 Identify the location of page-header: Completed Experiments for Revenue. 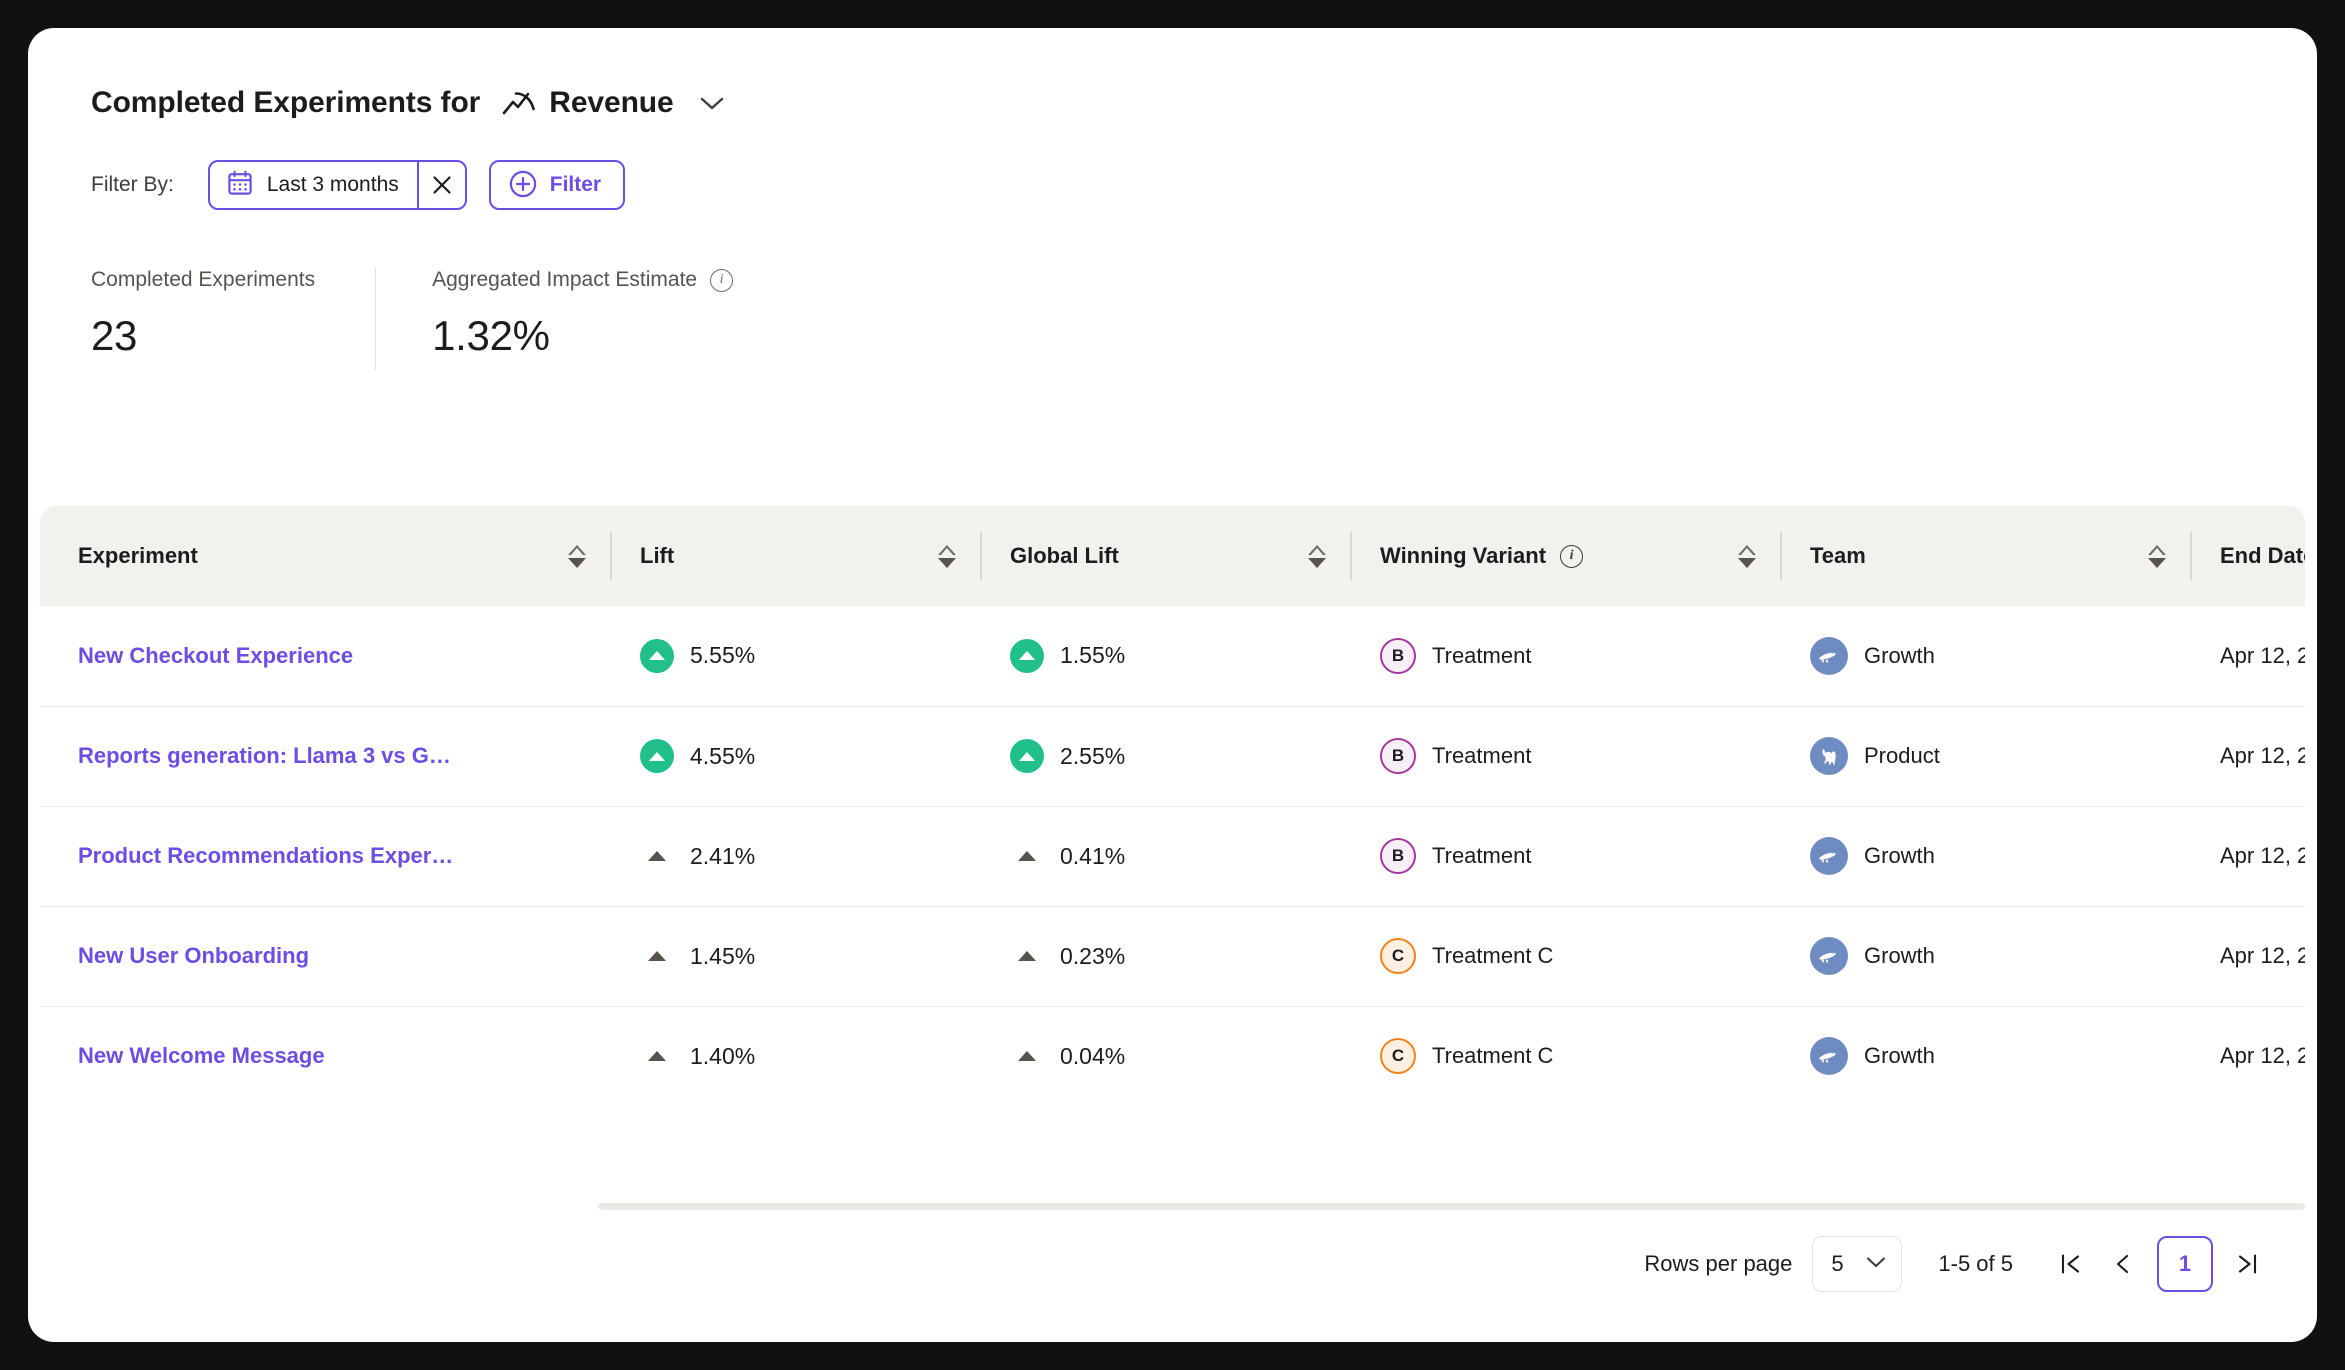
(1172, 74).